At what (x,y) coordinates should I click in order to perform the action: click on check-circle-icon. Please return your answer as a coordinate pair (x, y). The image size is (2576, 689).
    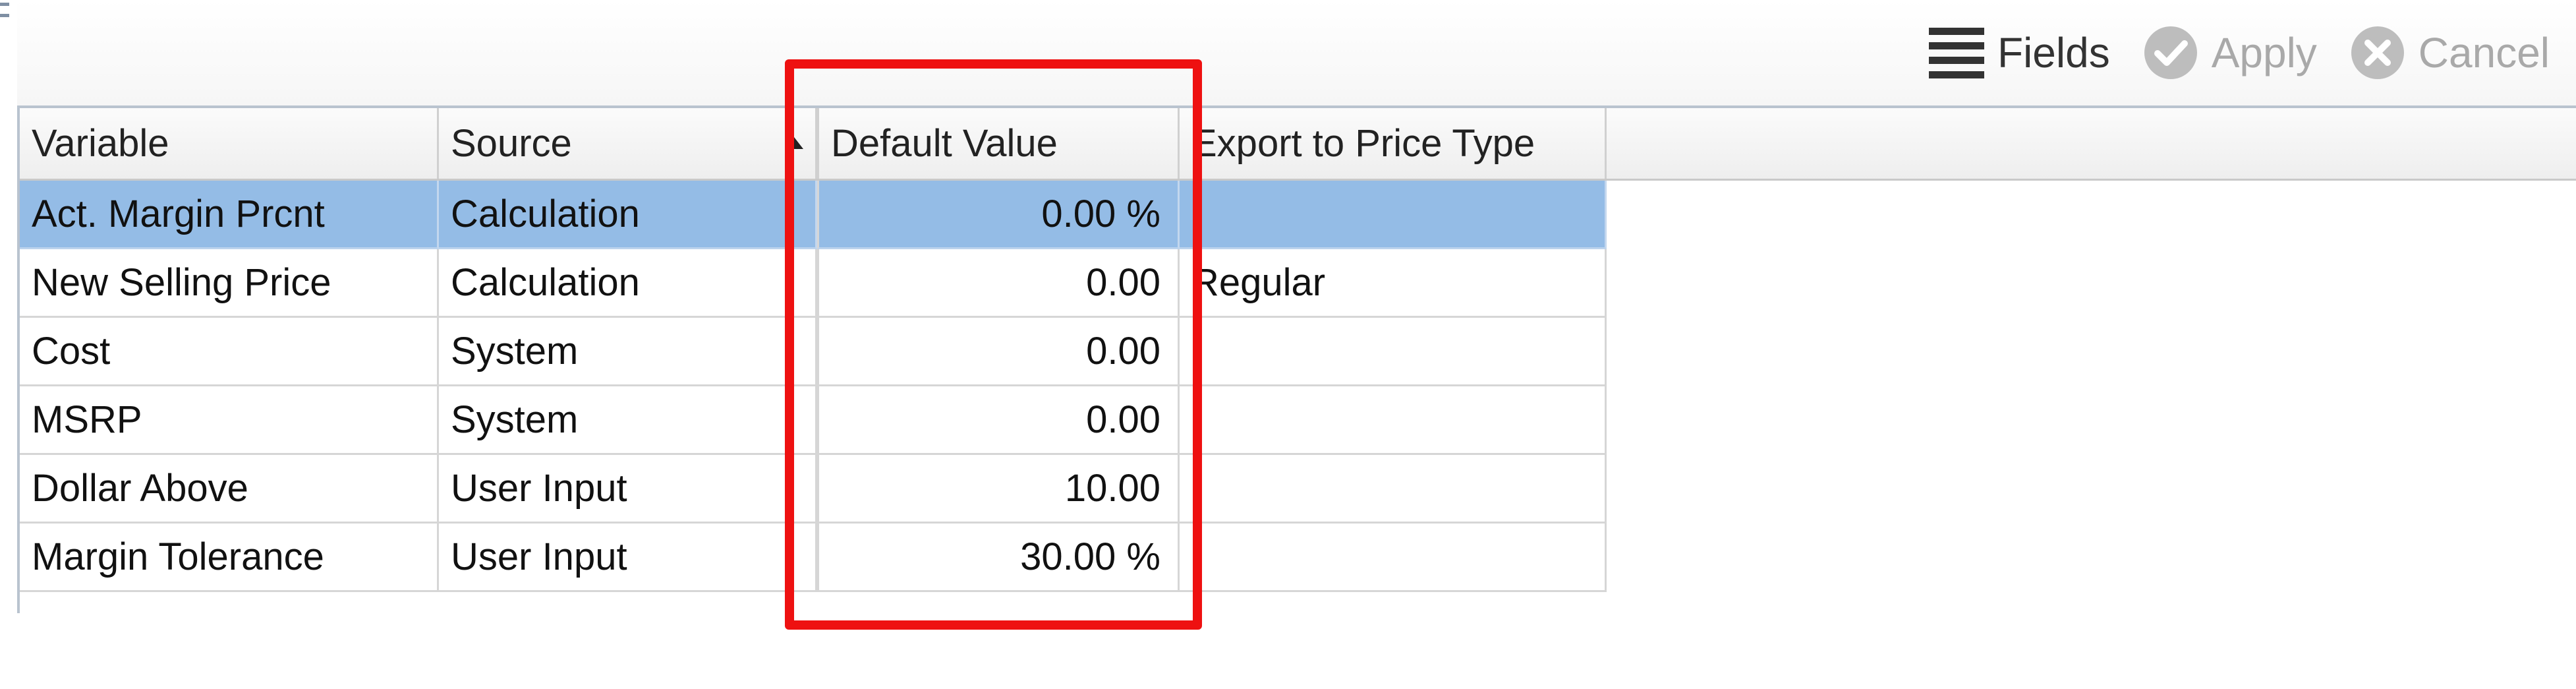
    Looking at the image, I should click on (2171, 52).